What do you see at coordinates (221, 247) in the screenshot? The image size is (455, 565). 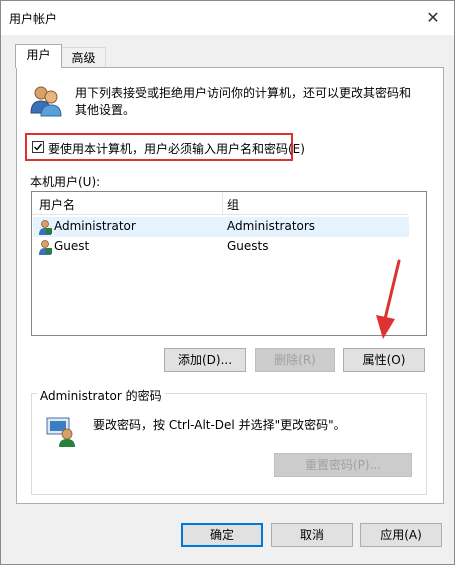 I see `list-row: Guest Guests` at bounding box center [221, 247].